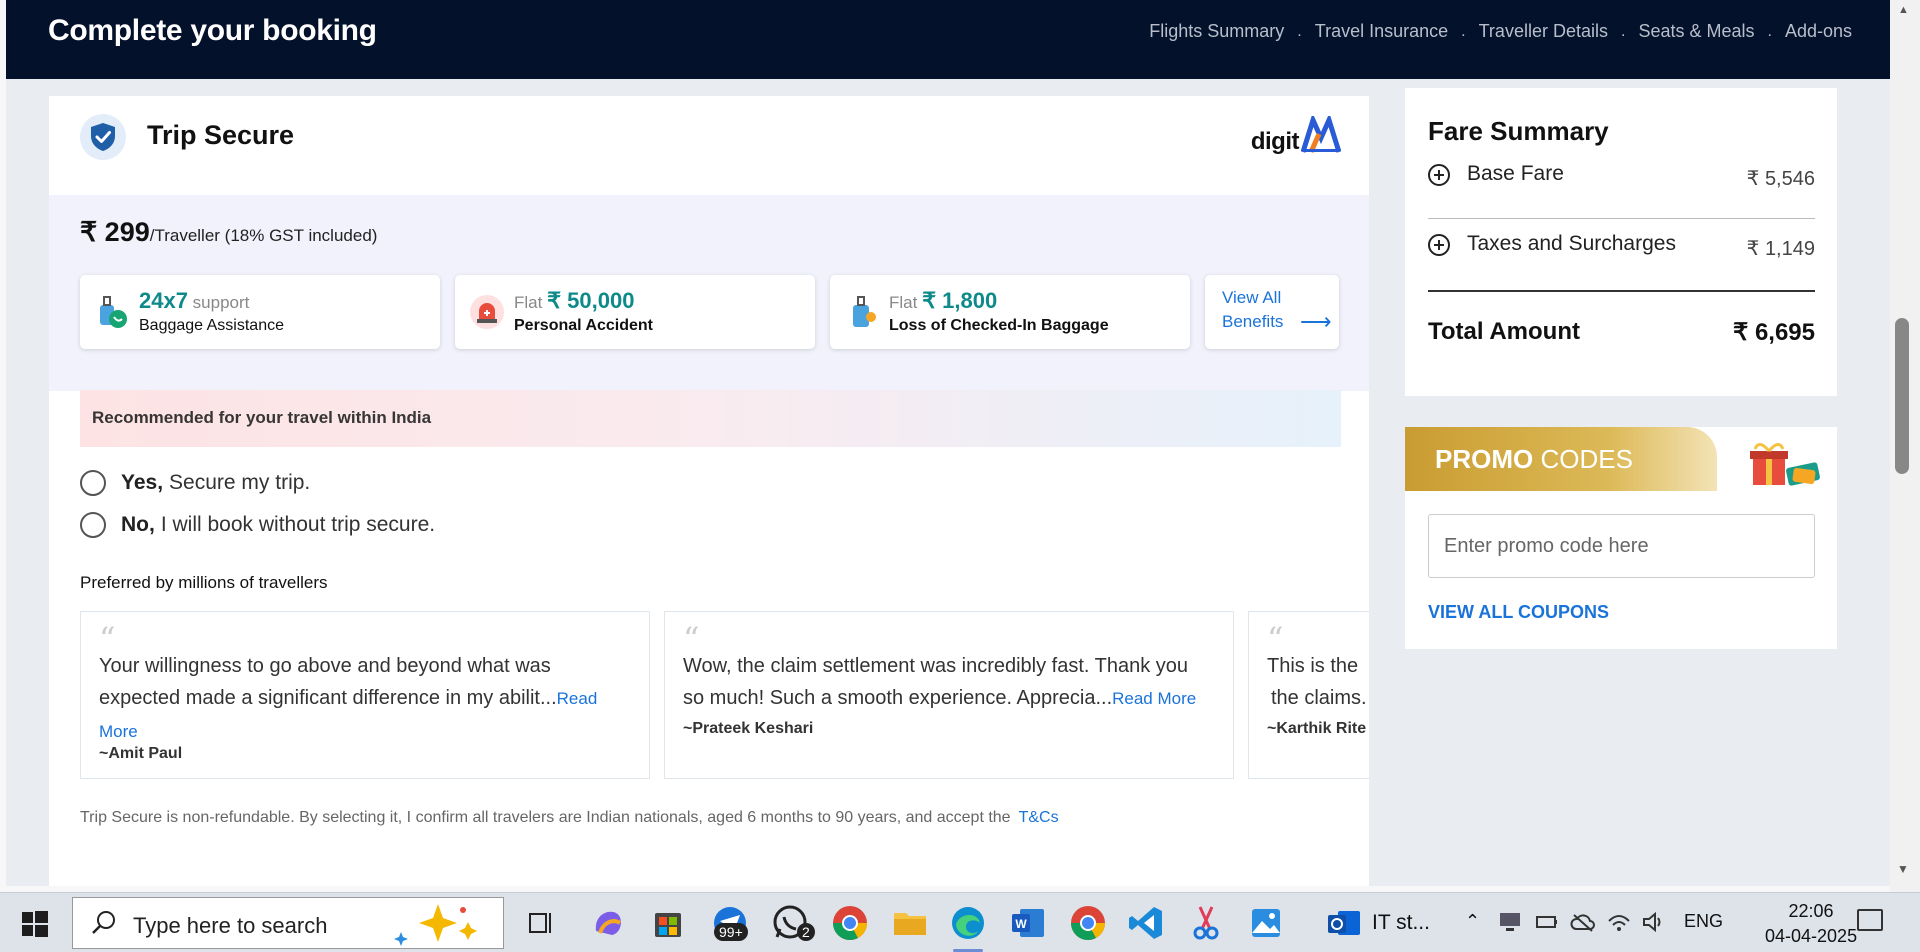 Image resolution: width=1920 pixels, height=952 pixels. I want to click on option-no-secure: No, I will book without trip secure., so click(257, 525).